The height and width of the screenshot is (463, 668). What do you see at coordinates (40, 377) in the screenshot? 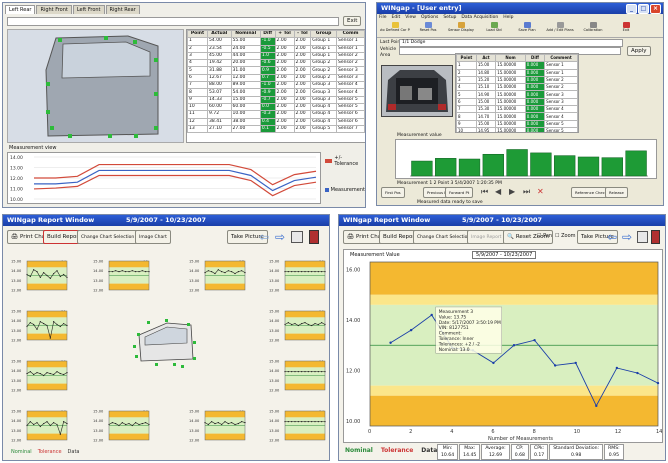
I see `mini-chart-23: 2315.0014.0013.0012.00` at bounding box center [40, 377].